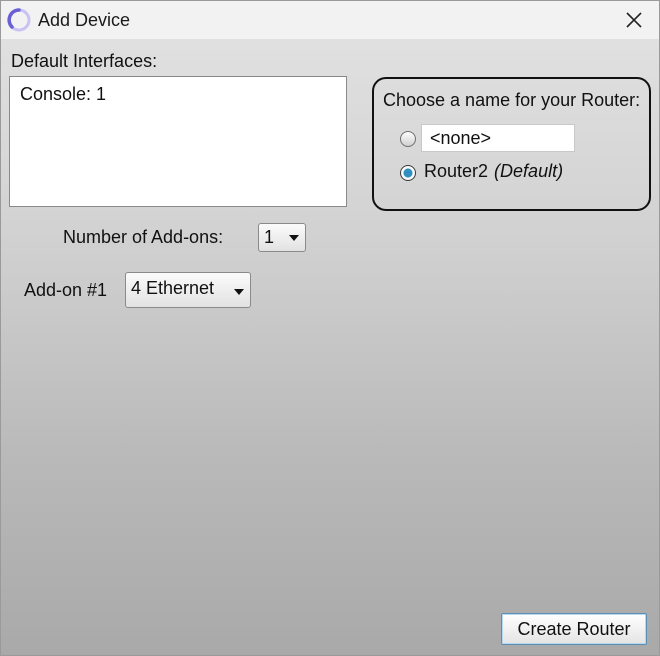  Describe the element at coordinates (66, 290) in the screenshot. I see `addon1-label: Add-on #1` at that location.